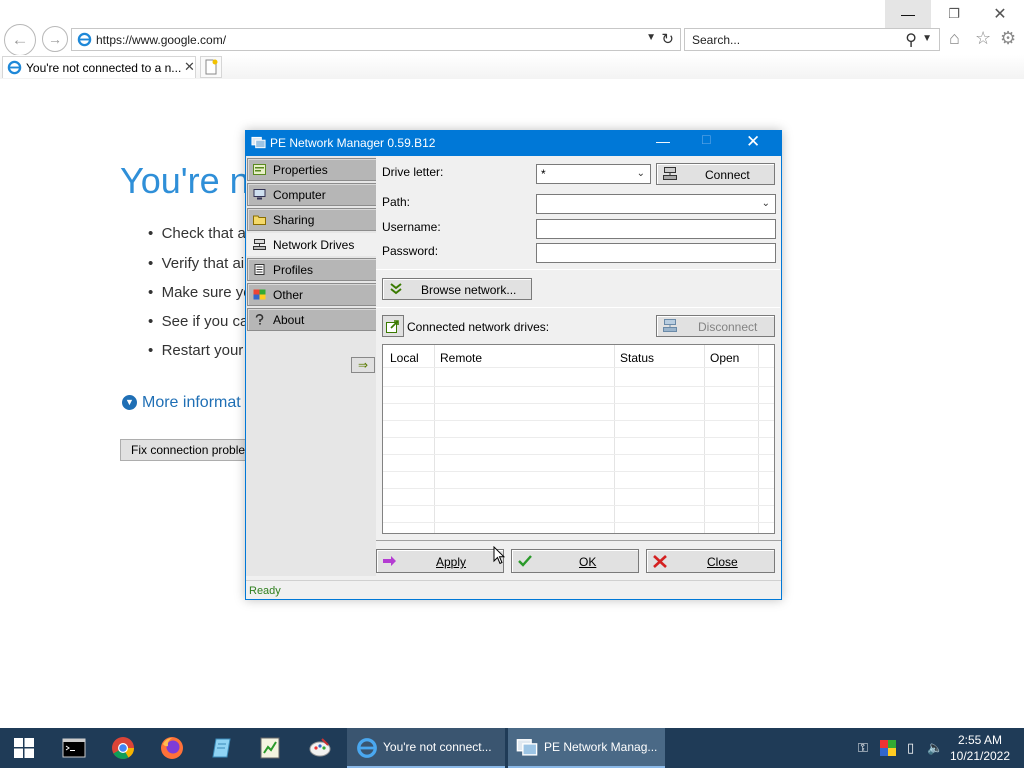  I want to click on start-button, so click(24, 748).